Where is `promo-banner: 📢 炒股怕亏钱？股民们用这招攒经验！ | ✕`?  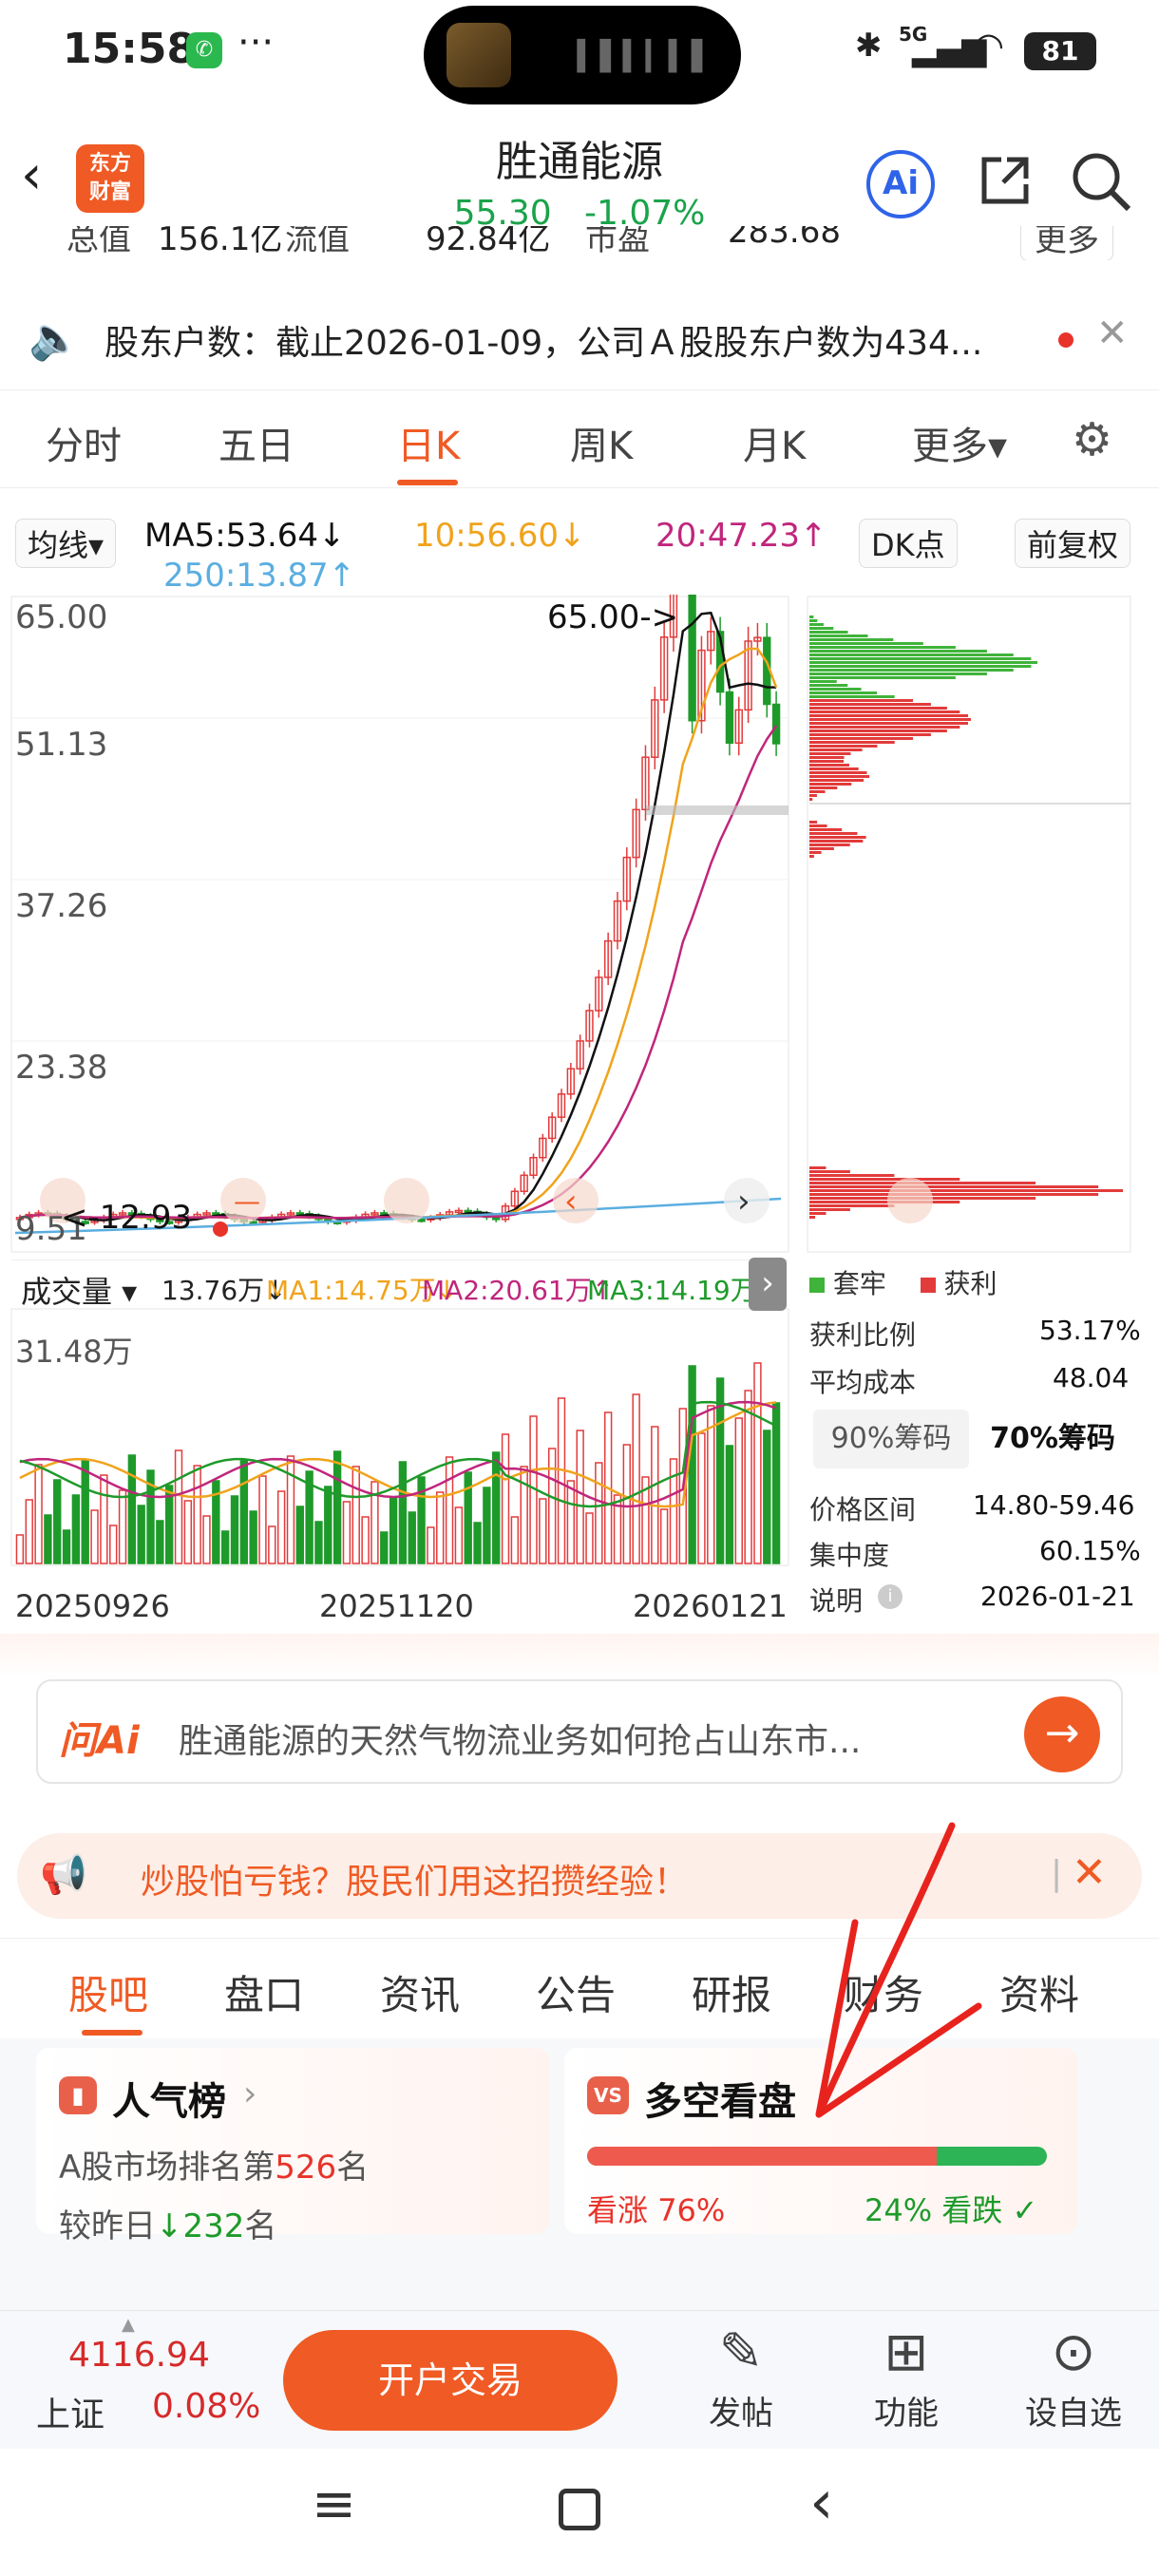
promo-banner: 📢 炒股怕亏钱？股民们用这招攒经验！ | ✕ is located at coordinates (579, 1876).